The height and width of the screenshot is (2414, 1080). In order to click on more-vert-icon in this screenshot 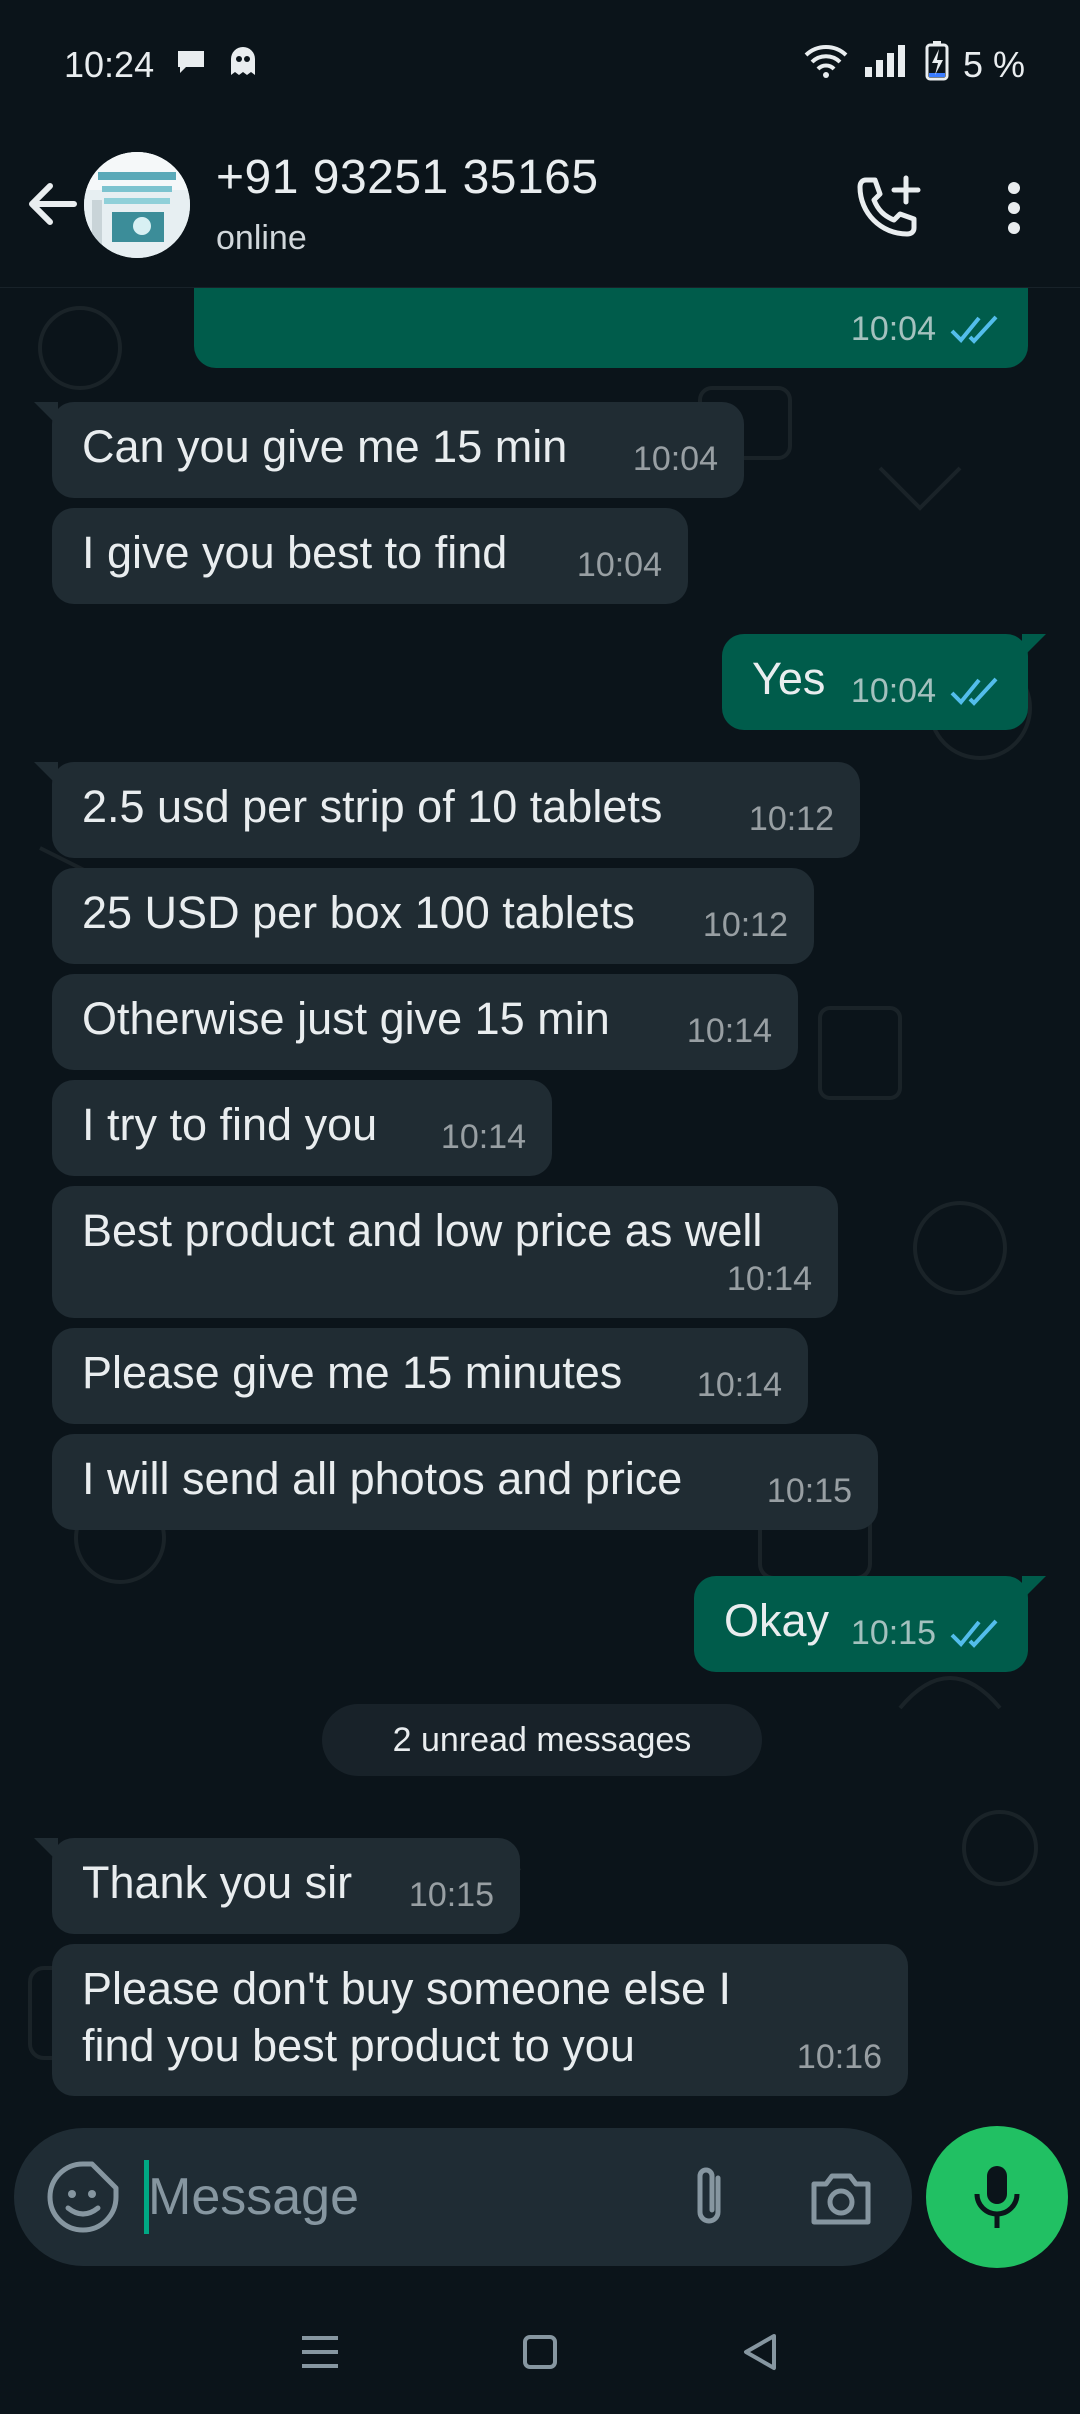, I will do `click(1014, 208)`.